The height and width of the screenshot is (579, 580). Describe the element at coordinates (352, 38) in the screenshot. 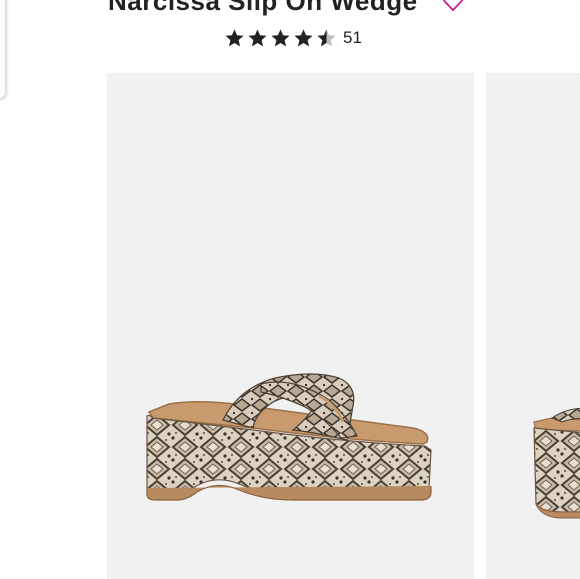

I see `review-count: 51` at that location.